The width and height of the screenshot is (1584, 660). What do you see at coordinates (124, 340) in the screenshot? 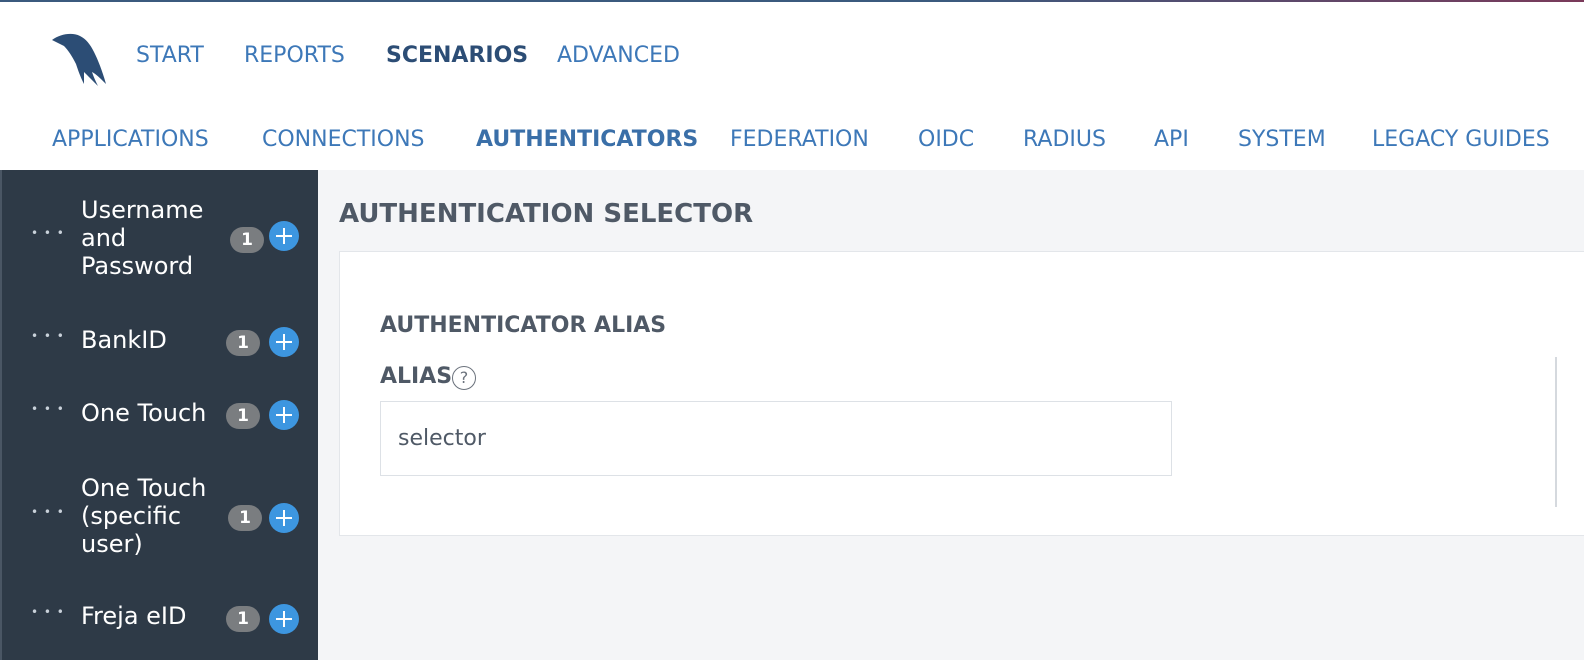
I see `sidebar-item-label: BankID` at bounding box center [124, 340].